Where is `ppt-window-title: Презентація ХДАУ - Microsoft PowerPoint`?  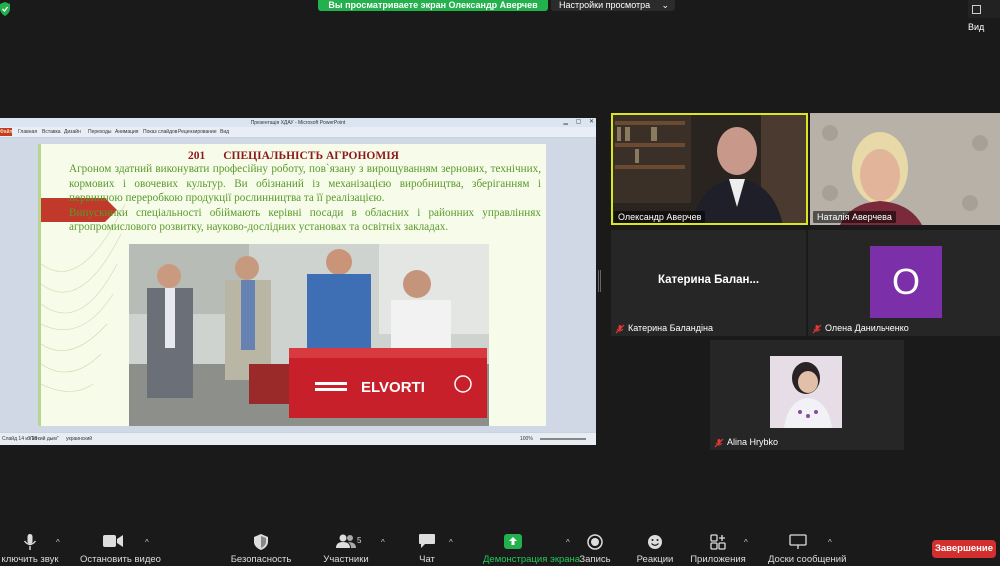
ppt-window-title: Презентація ХДАУ - Microsoft PowerPoint is located at coordinates (298, 123).